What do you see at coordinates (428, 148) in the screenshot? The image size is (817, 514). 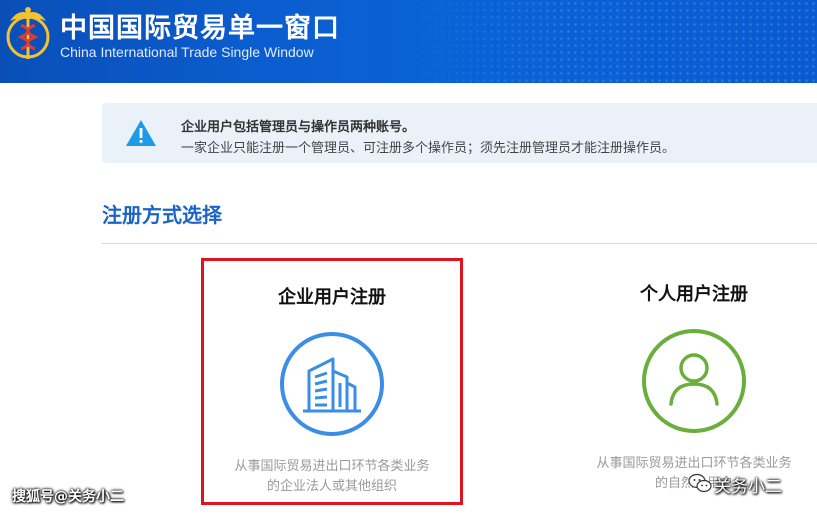 I see `notice-text: 一家企业只能注册一个管理员、可注册多个操作员；须先注册管理员才能注册操作员。` at bounding box center [428, 148].